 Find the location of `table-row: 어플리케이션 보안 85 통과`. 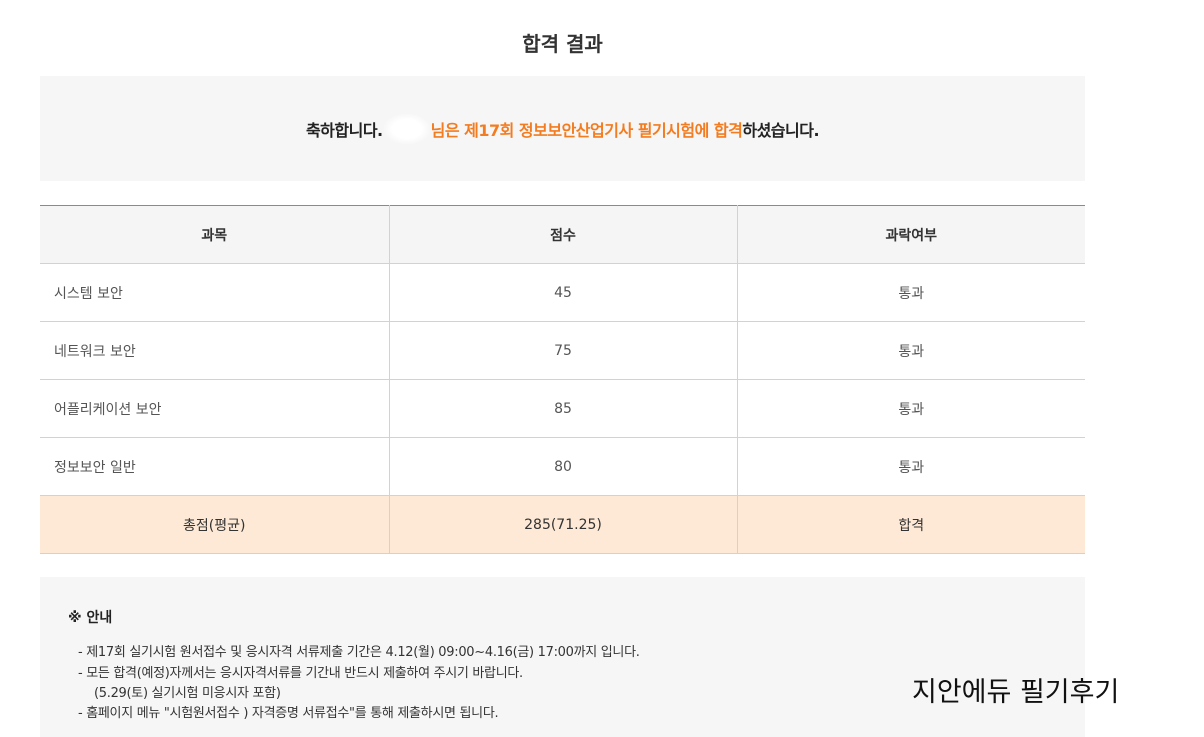

table-row: 어플리케이션 보안 85 통과 is located at coordinates (562, 408).